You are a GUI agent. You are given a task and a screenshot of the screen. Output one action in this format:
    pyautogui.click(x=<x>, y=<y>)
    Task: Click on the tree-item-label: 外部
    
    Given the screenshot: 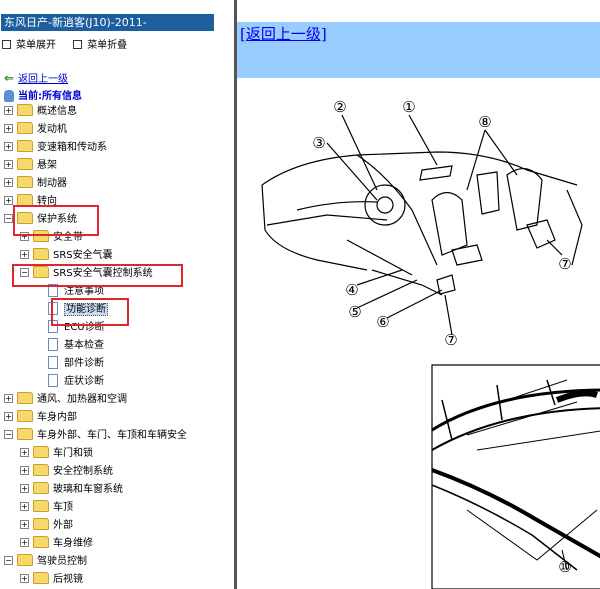 What is the action you would take?
    pyautogui.click(x=63, y=525)
    